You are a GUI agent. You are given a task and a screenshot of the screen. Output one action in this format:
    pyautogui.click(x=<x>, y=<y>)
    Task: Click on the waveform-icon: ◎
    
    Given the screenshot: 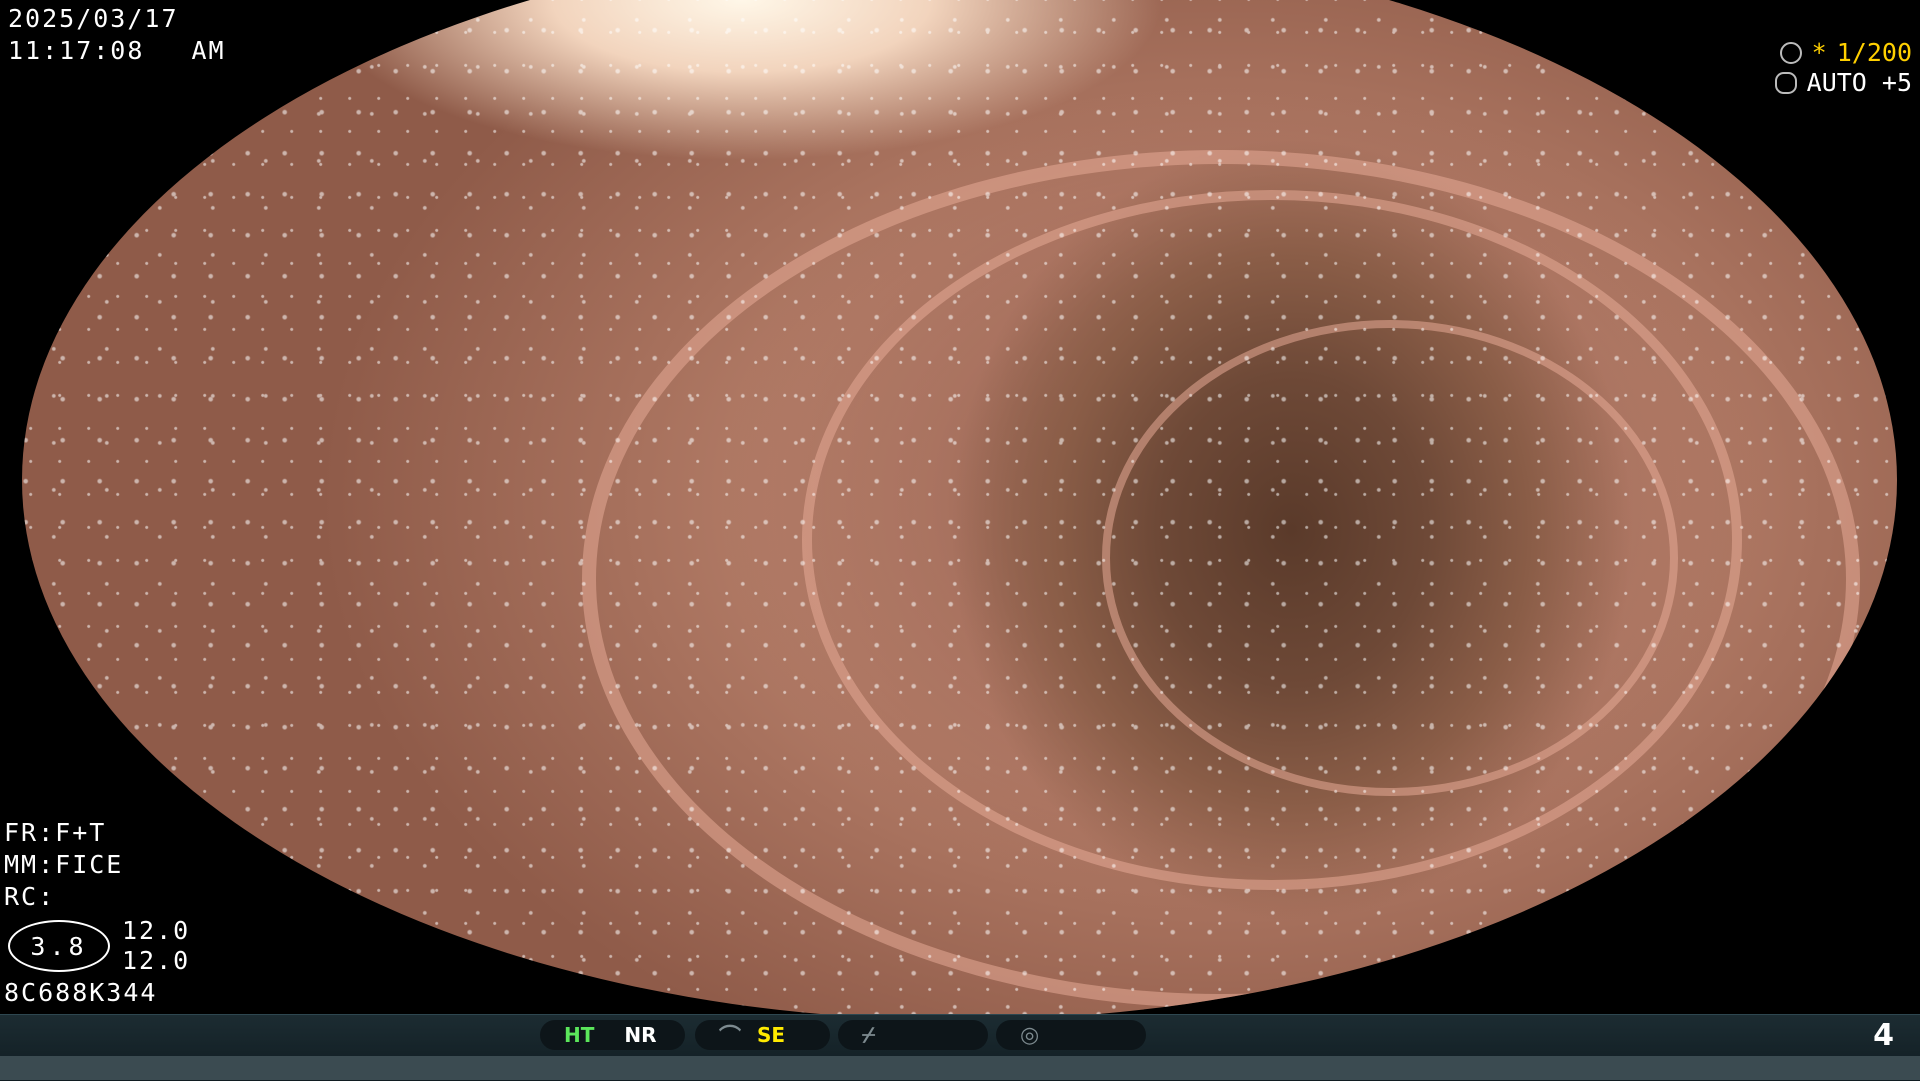 What is the action you would take?
    pyautogui.click(x=1030, y=1035)
    